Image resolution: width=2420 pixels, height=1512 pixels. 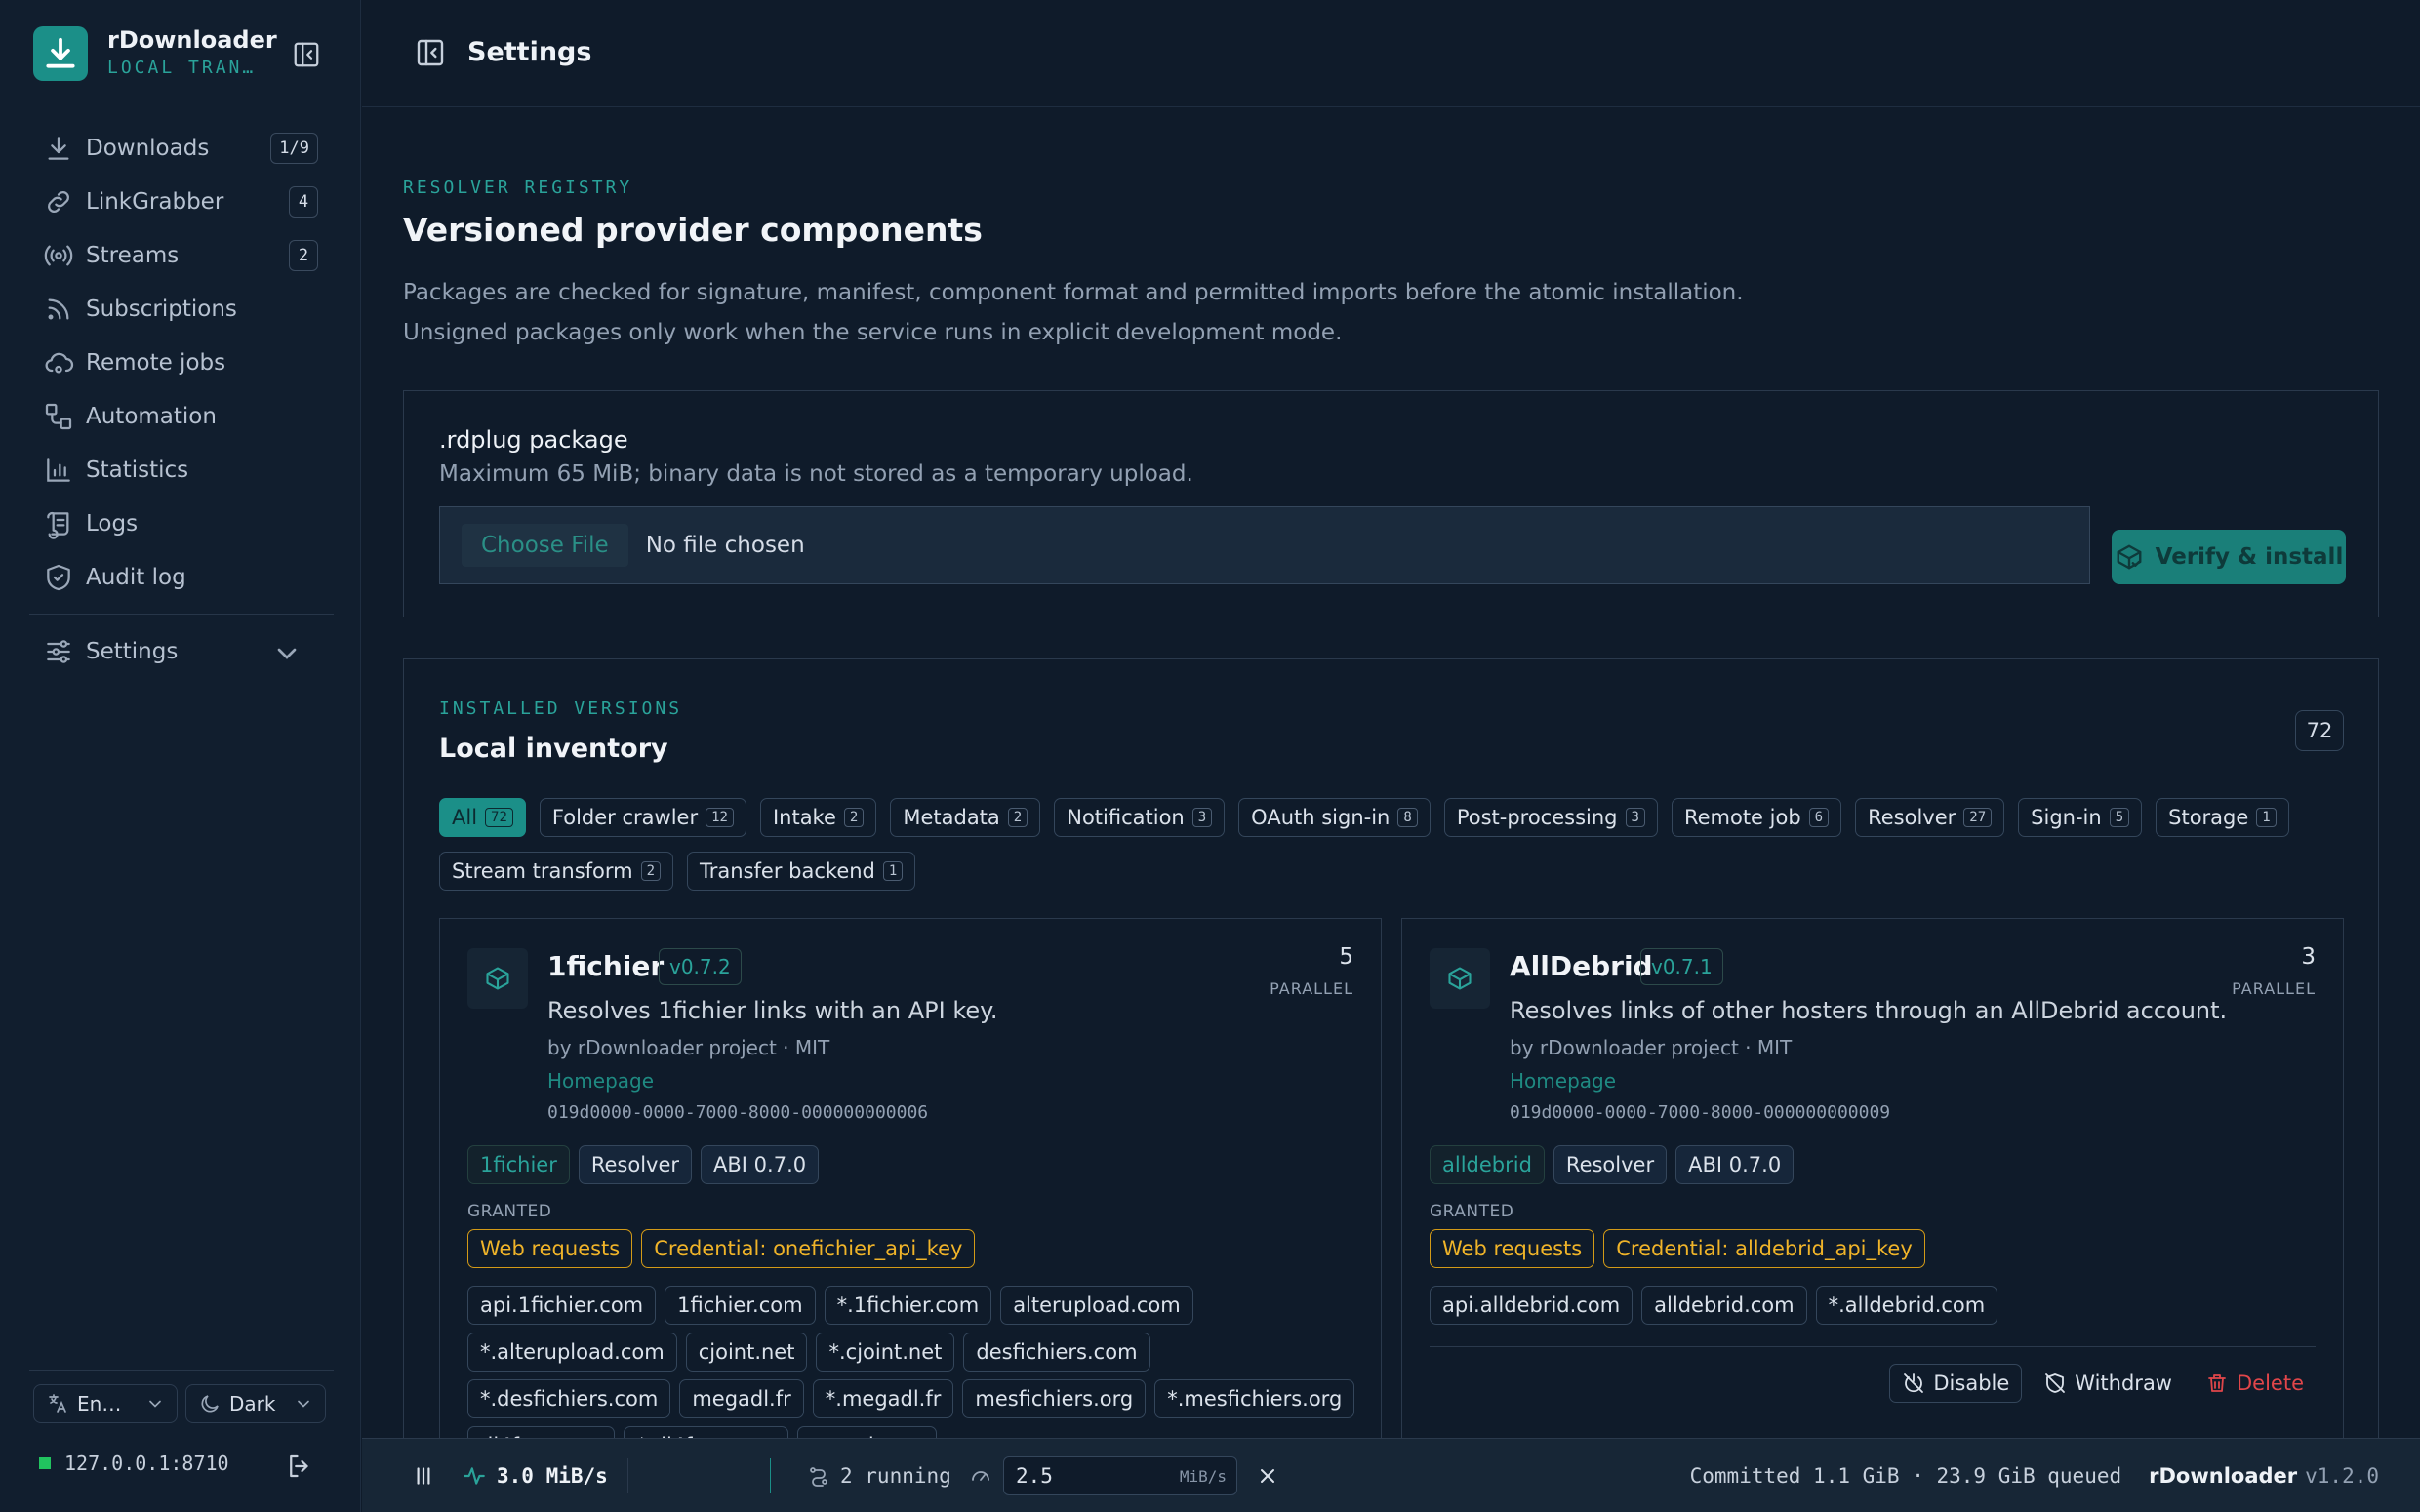 What do you see at coordinates (740, 1305) in the screenshot?
I see `host-tag: 1fichier.com` at bounding box center [740, 1305].